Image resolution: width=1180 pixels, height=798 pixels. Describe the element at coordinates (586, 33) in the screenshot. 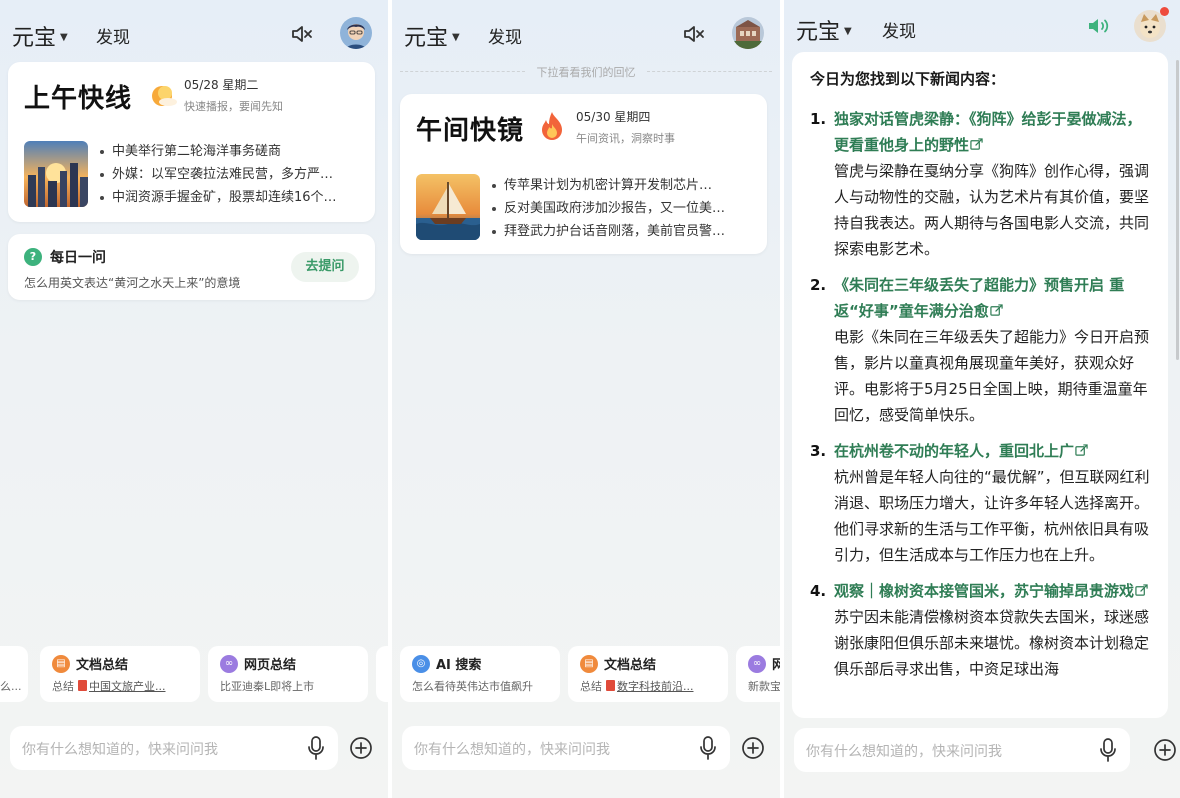

I see `header: 元宝 ▼ 发现` at that location.